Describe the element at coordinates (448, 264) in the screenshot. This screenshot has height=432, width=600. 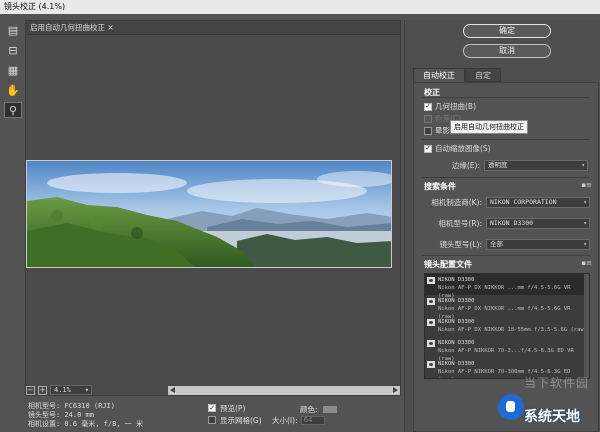
I see `profiles-section-title: 镜头配置文件` at that location.